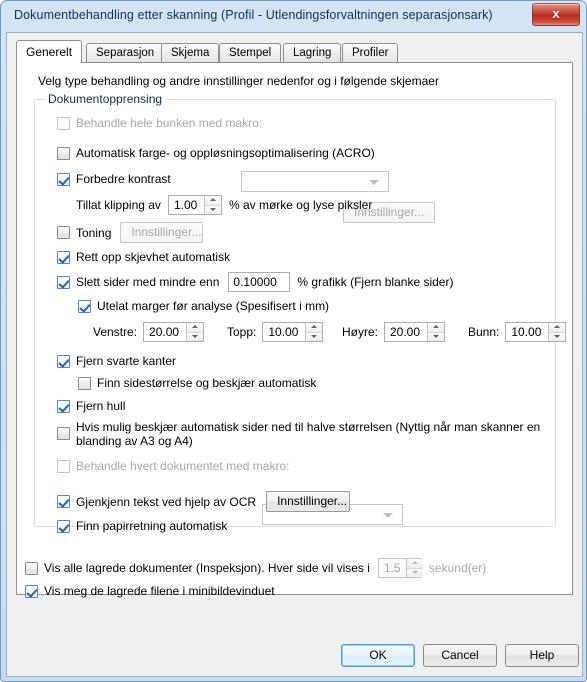 The width and height of the screenshot is (587, 682). What do you see at coordinates (185, 205) in the screenshot?
I see `spinner-clipping-value: 1.00` at bounding box center [185, 205].